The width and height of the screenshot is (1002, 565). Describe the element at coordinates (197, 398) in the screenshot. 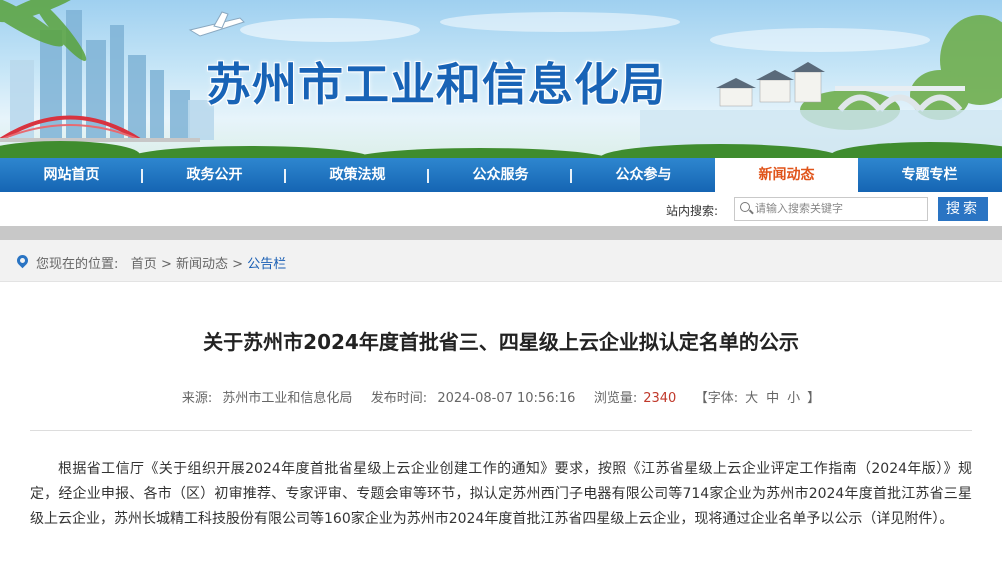

I see `source-label: 来源:` at that location.